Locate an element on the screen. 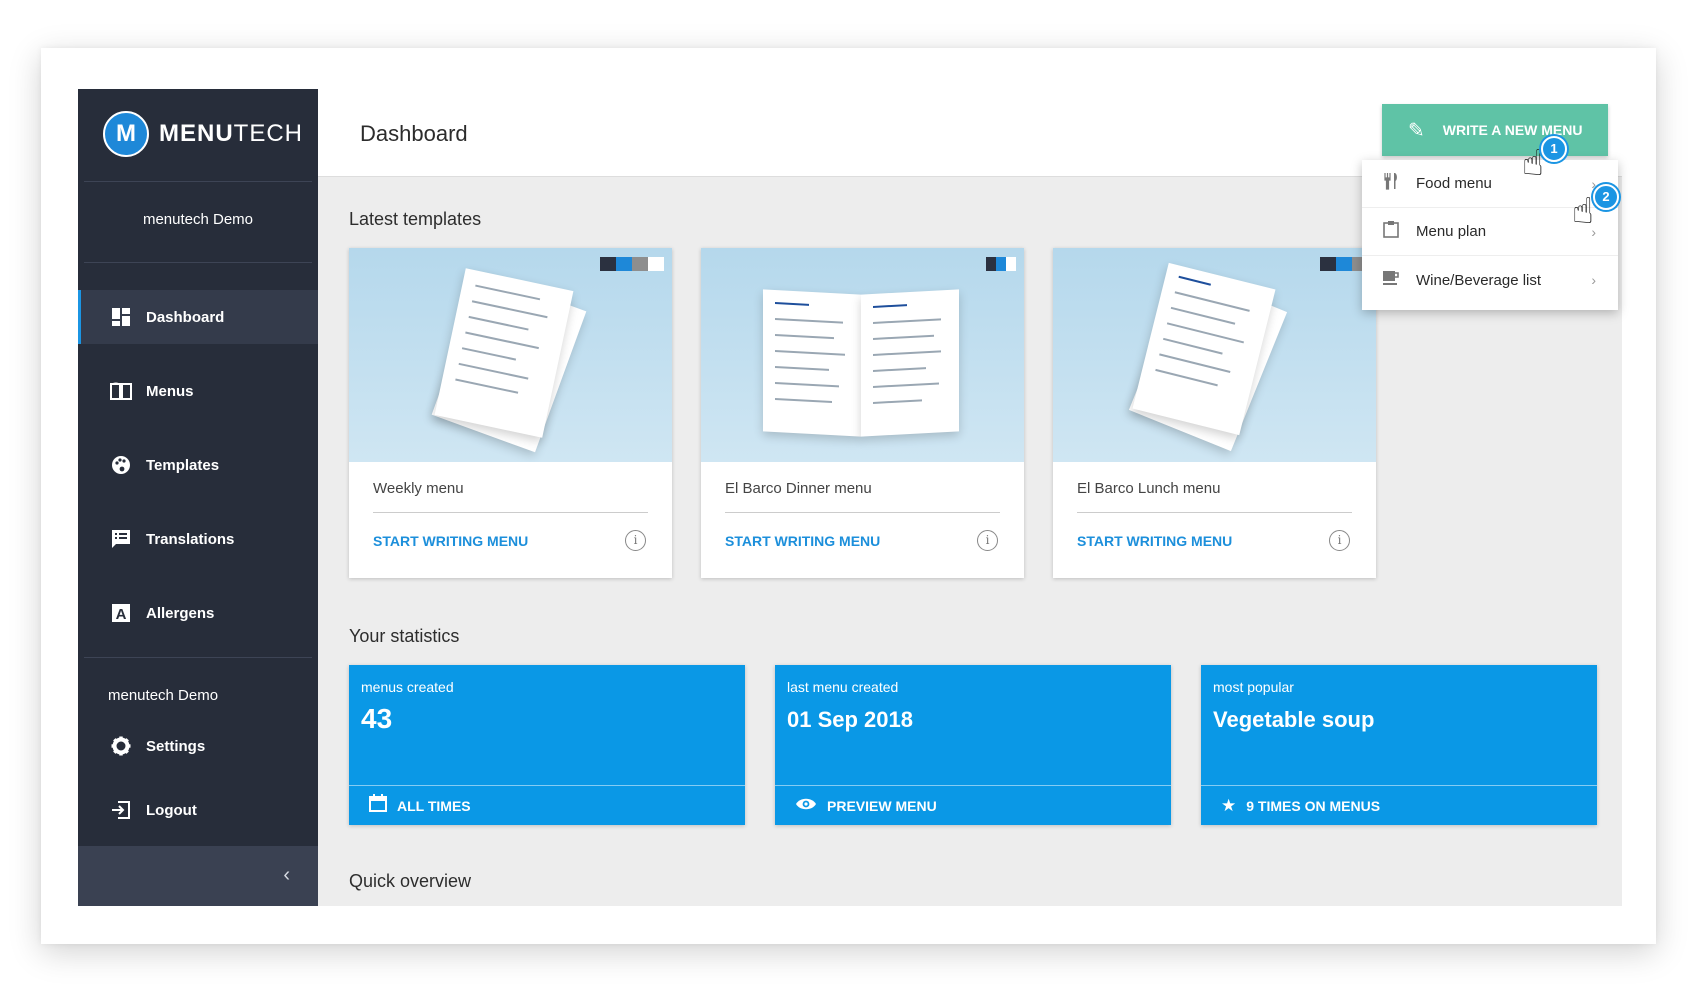 This screenshot has height=990, width=1695. logo-mark-icon: M is located at coordinates (126, 134).